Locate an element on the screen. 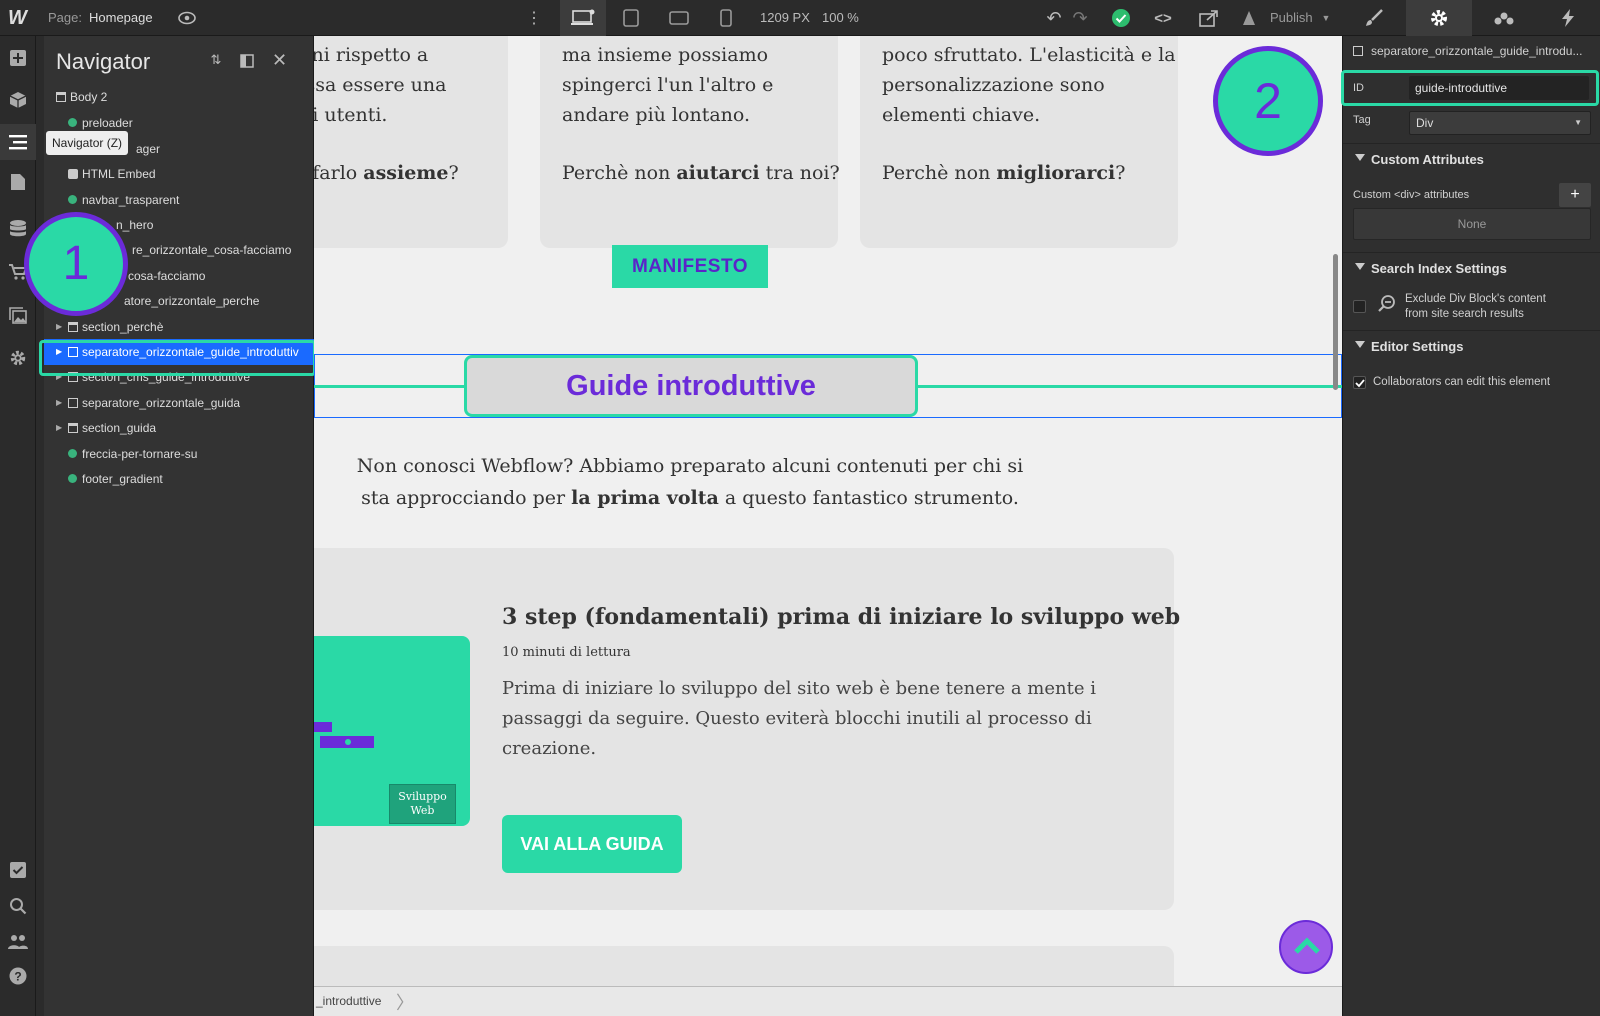  text-span: a questo fantastico strumento. is located at coordinates (868, 498).